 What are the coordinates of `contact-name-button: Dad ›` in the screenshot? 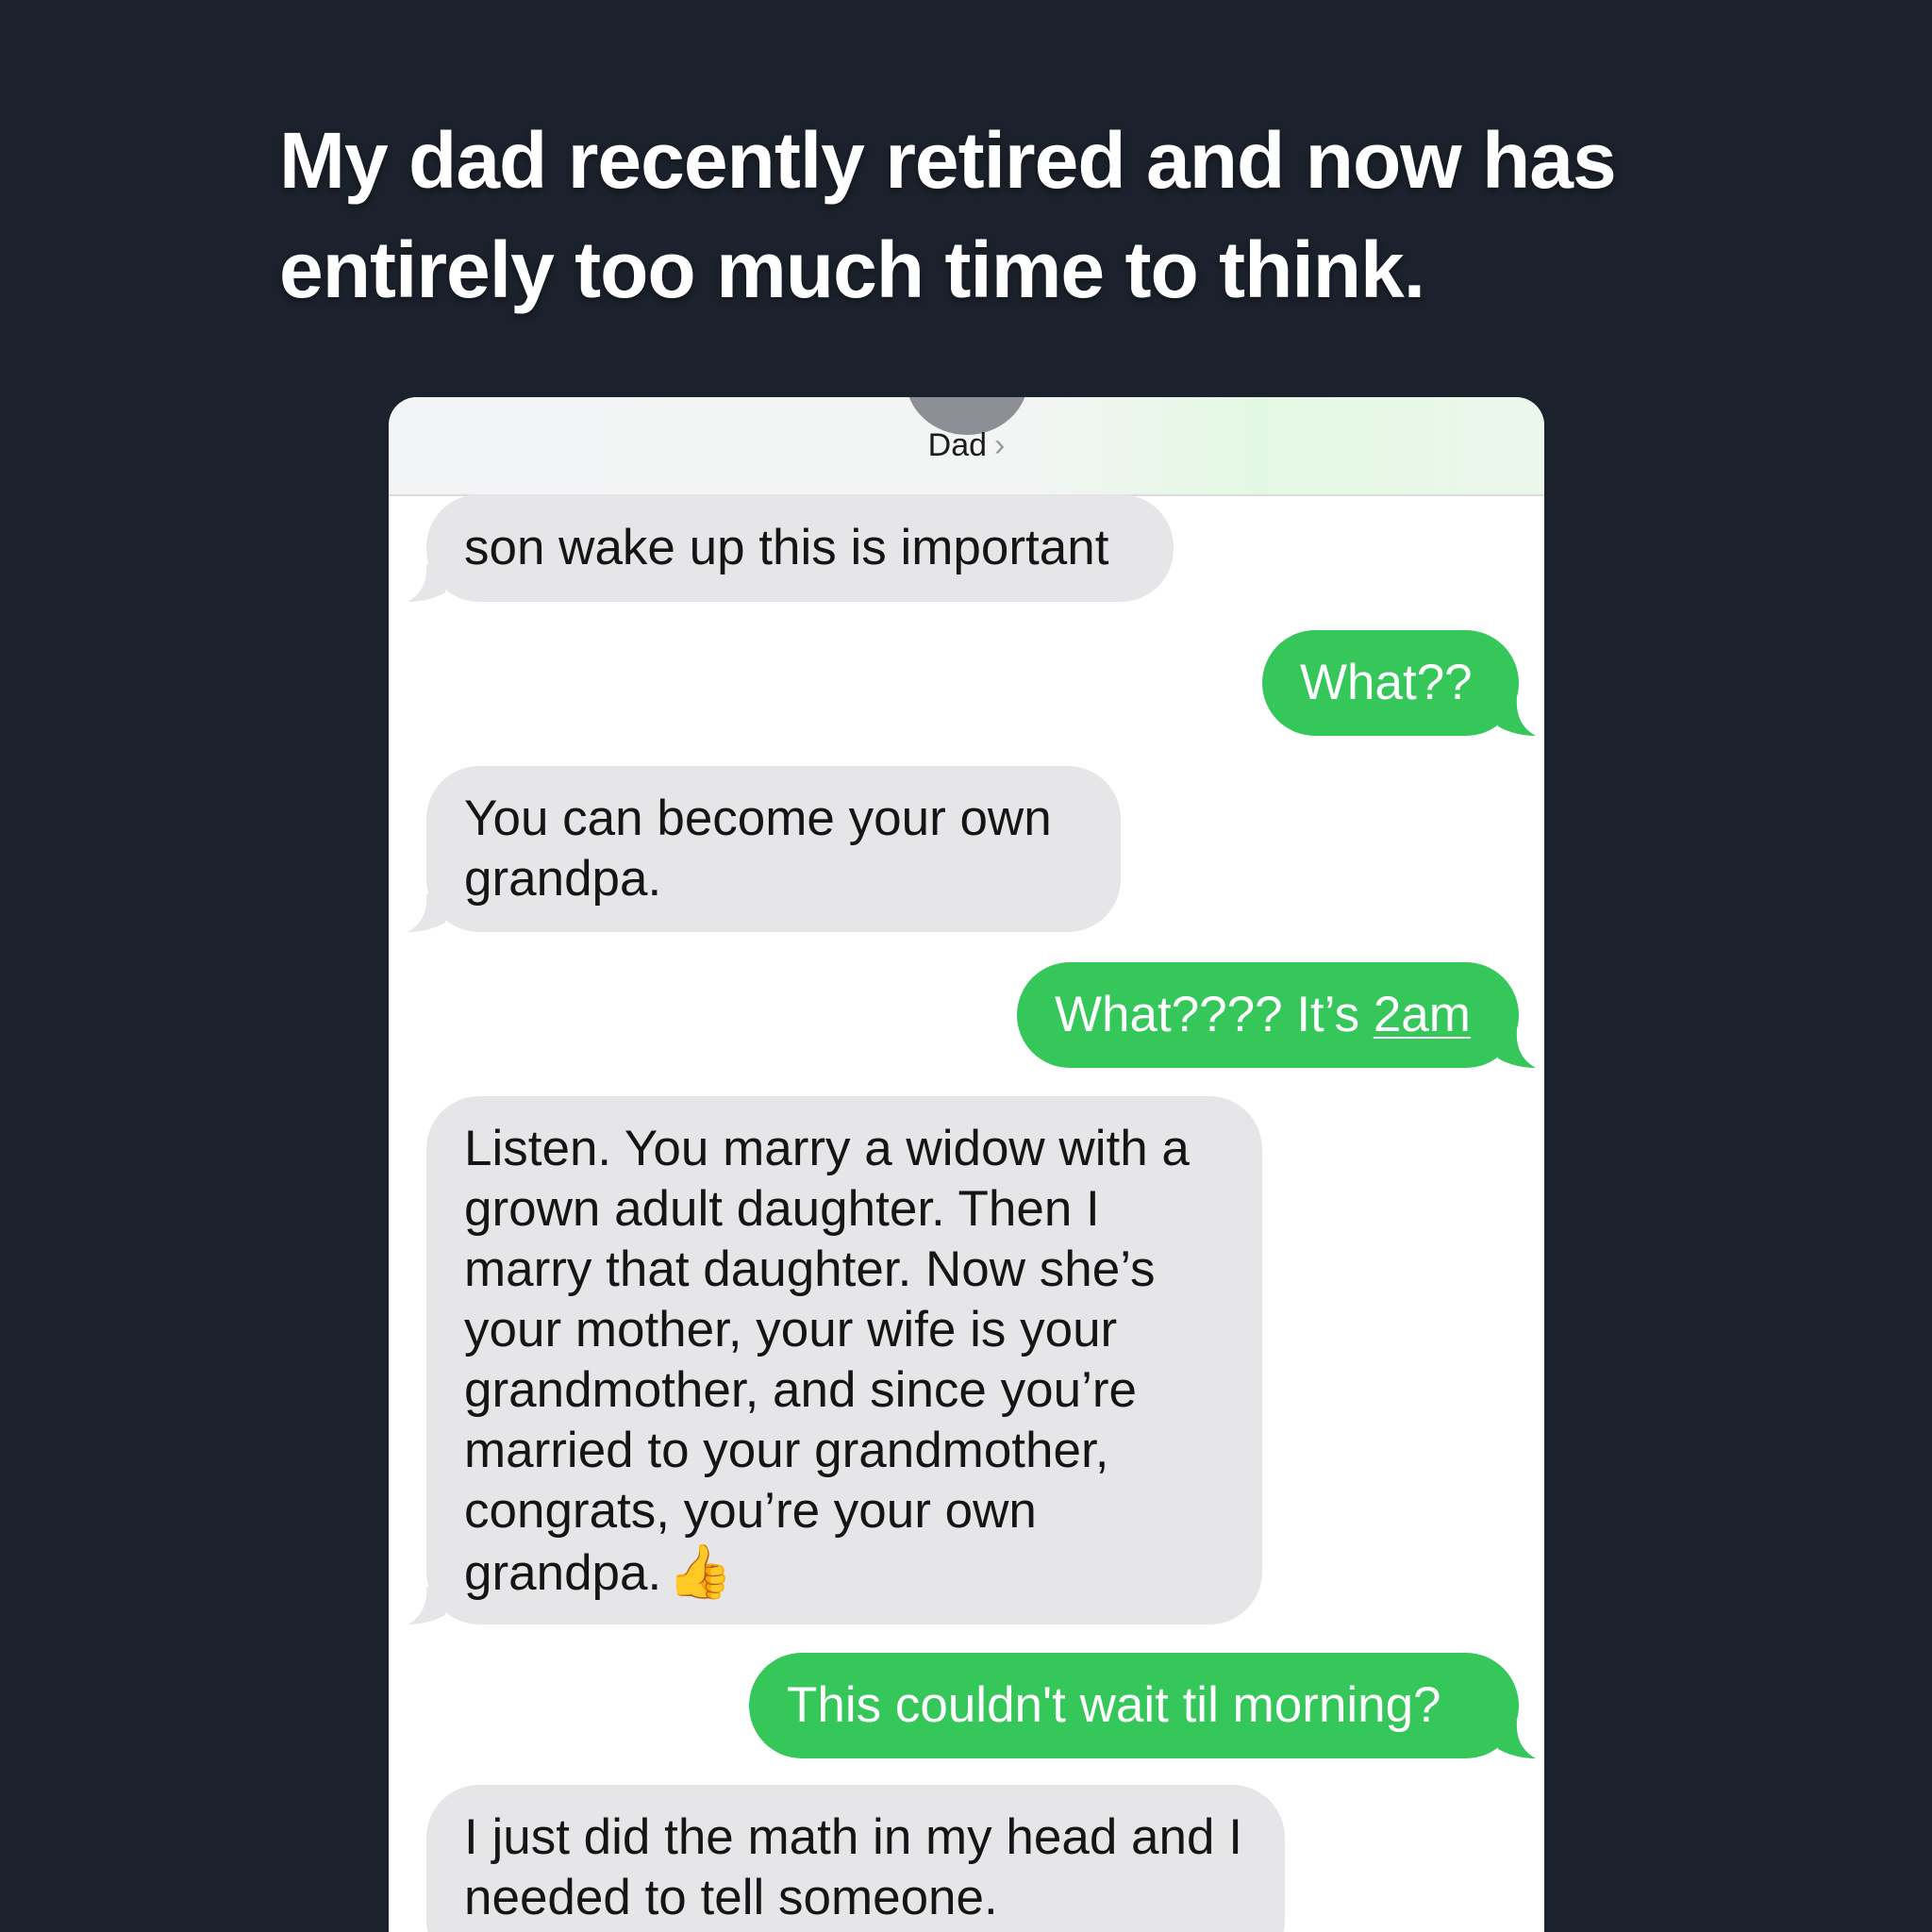 It's located at (967, 445).